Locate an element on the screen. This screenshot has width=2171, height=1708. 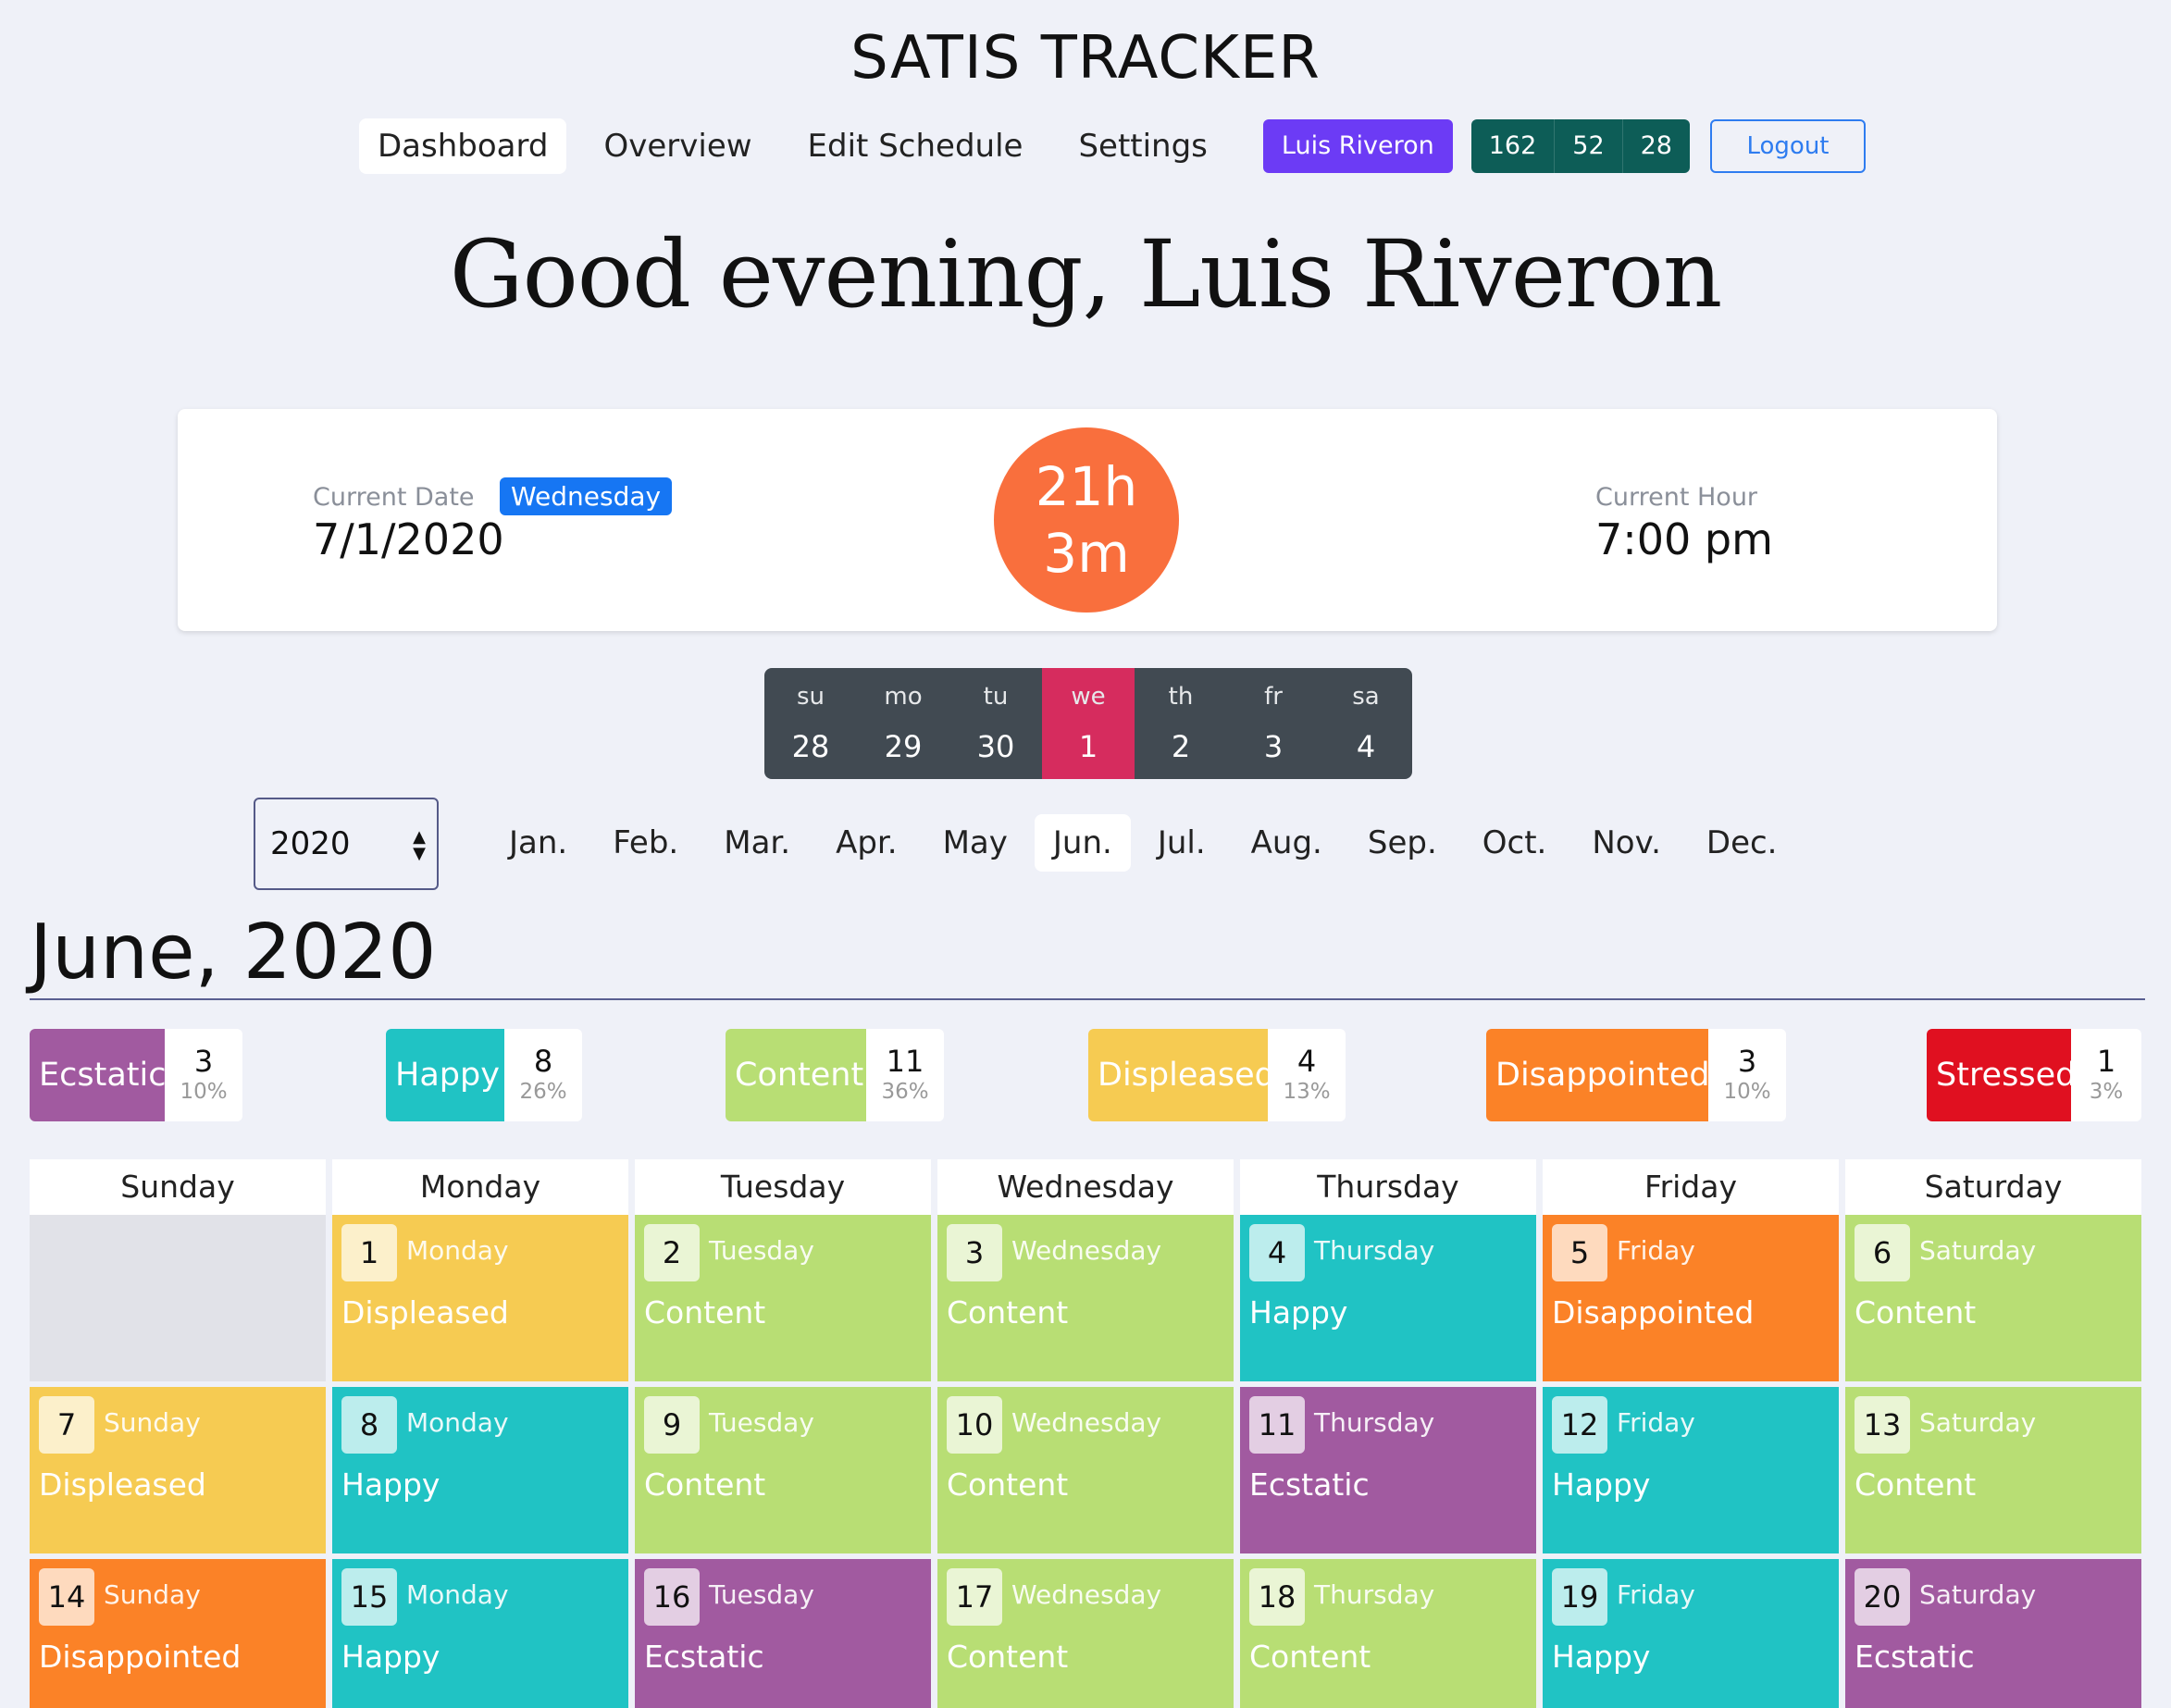
week-day-name: mo is located at coordinates (903, 697).